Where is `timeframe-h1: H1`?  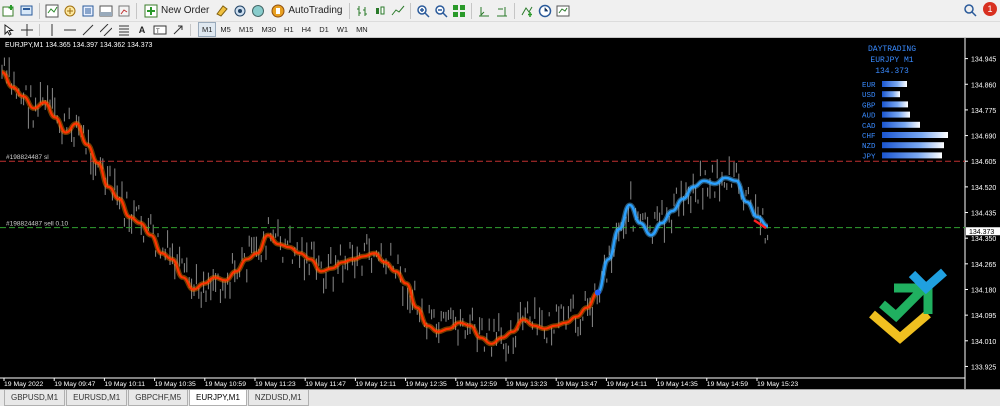
timeframe-h1: H1 is located at coordinates (289, 29).